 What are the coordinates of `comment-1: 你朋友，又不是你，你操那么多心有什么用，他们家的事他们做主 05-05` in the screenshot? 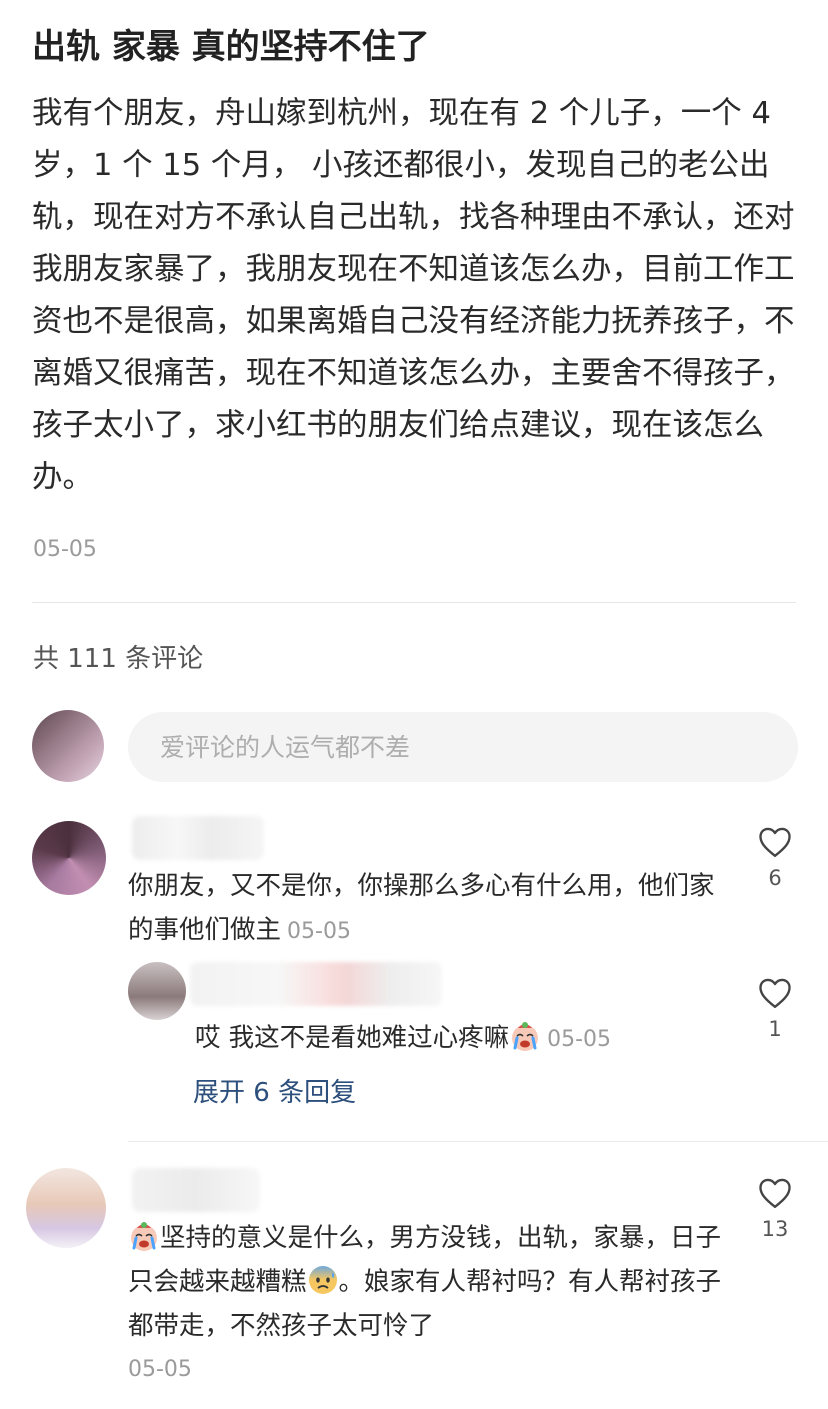 It's located at (428, 909).